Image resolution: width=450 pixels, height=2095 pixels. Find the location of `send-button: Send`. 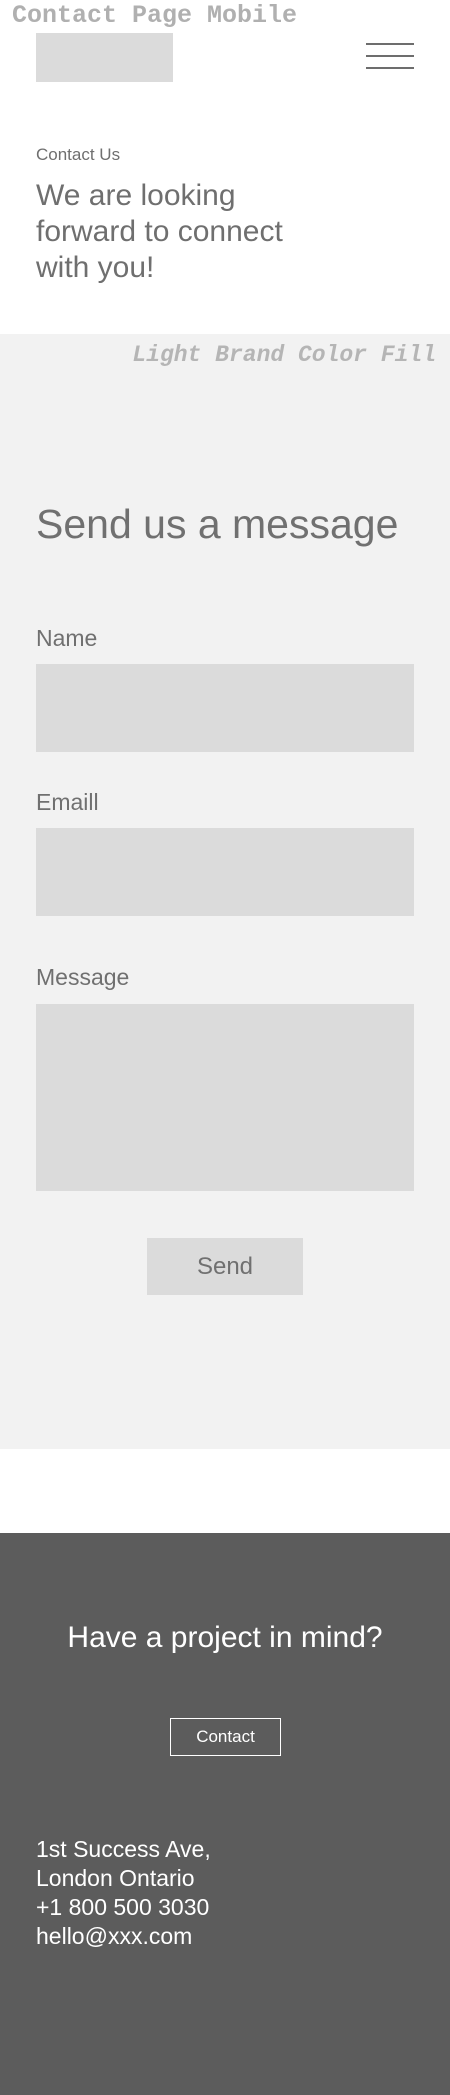

send-button: Send is located at coordinates (225, 1266).